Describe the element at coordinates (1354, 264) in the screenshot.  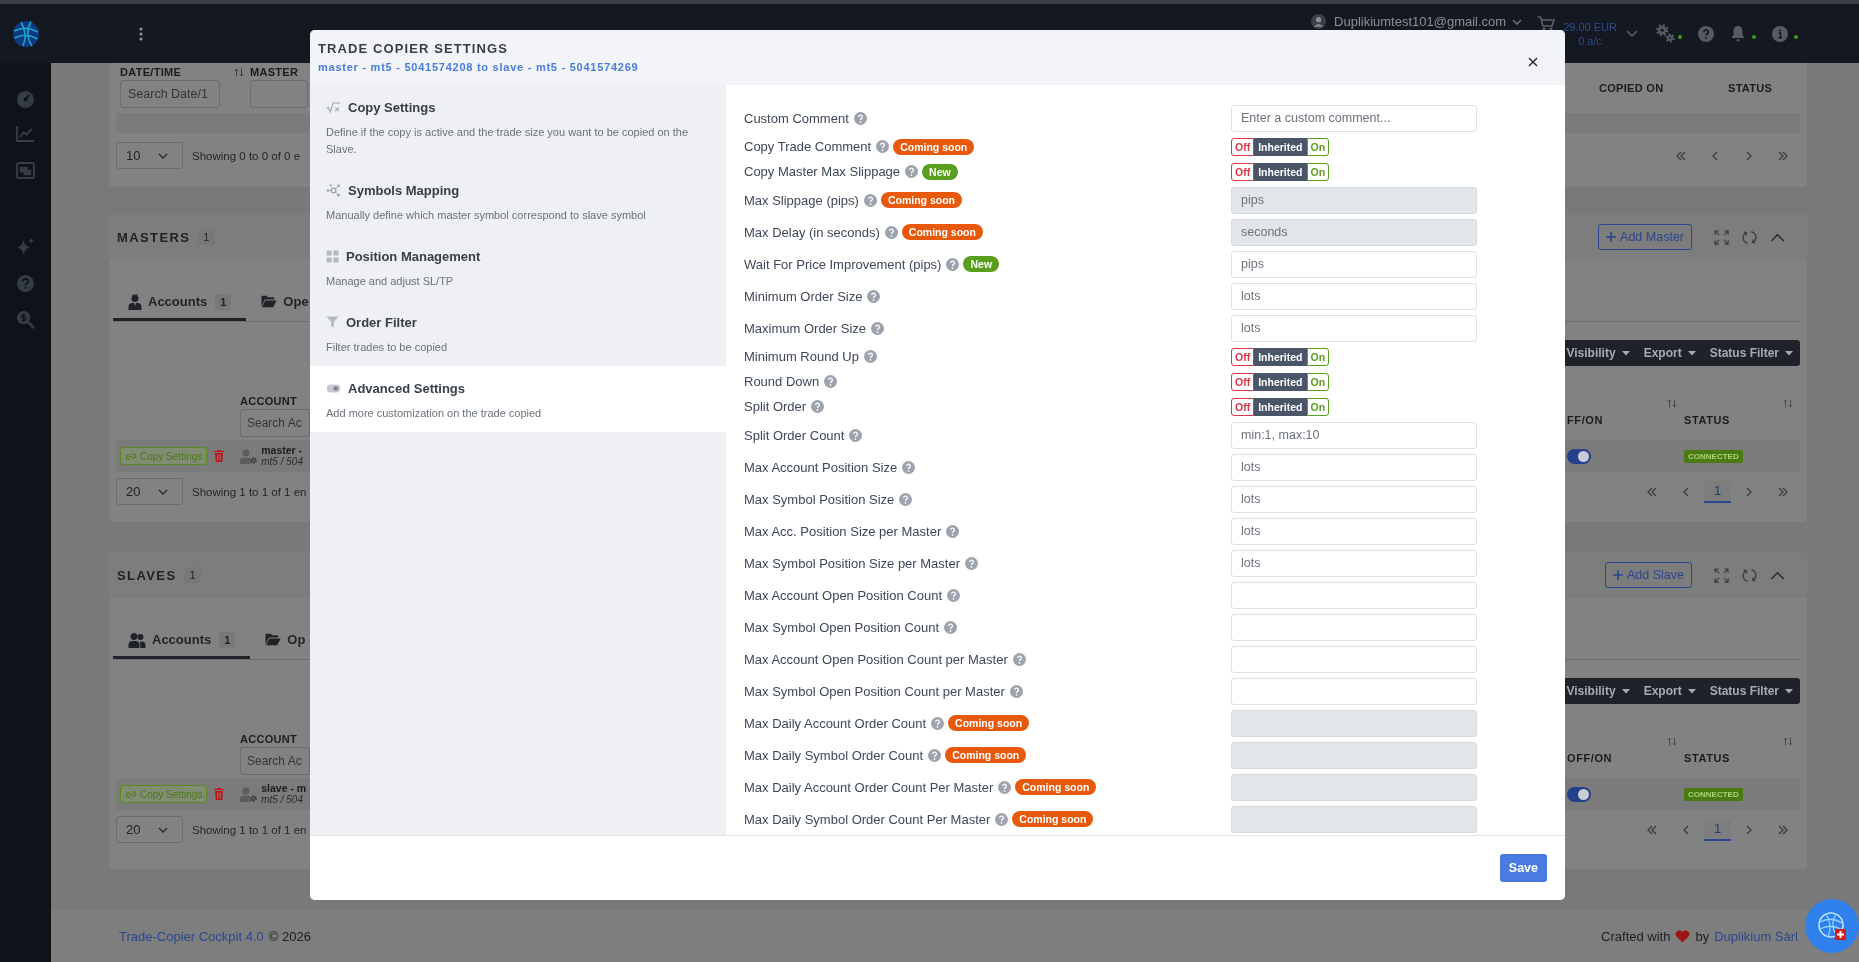
I see `text-field: pips` at that location.